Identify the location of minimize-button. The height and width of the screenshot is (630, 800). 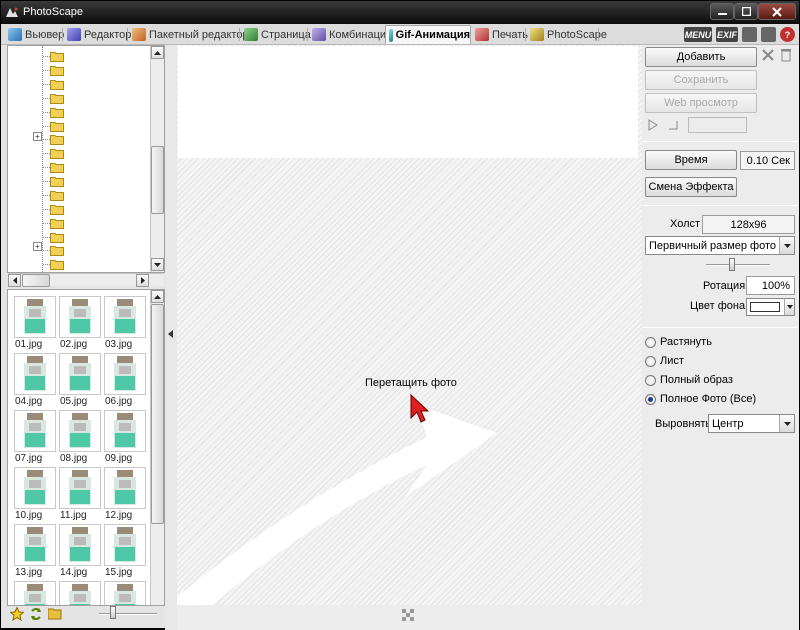
(722, 11).